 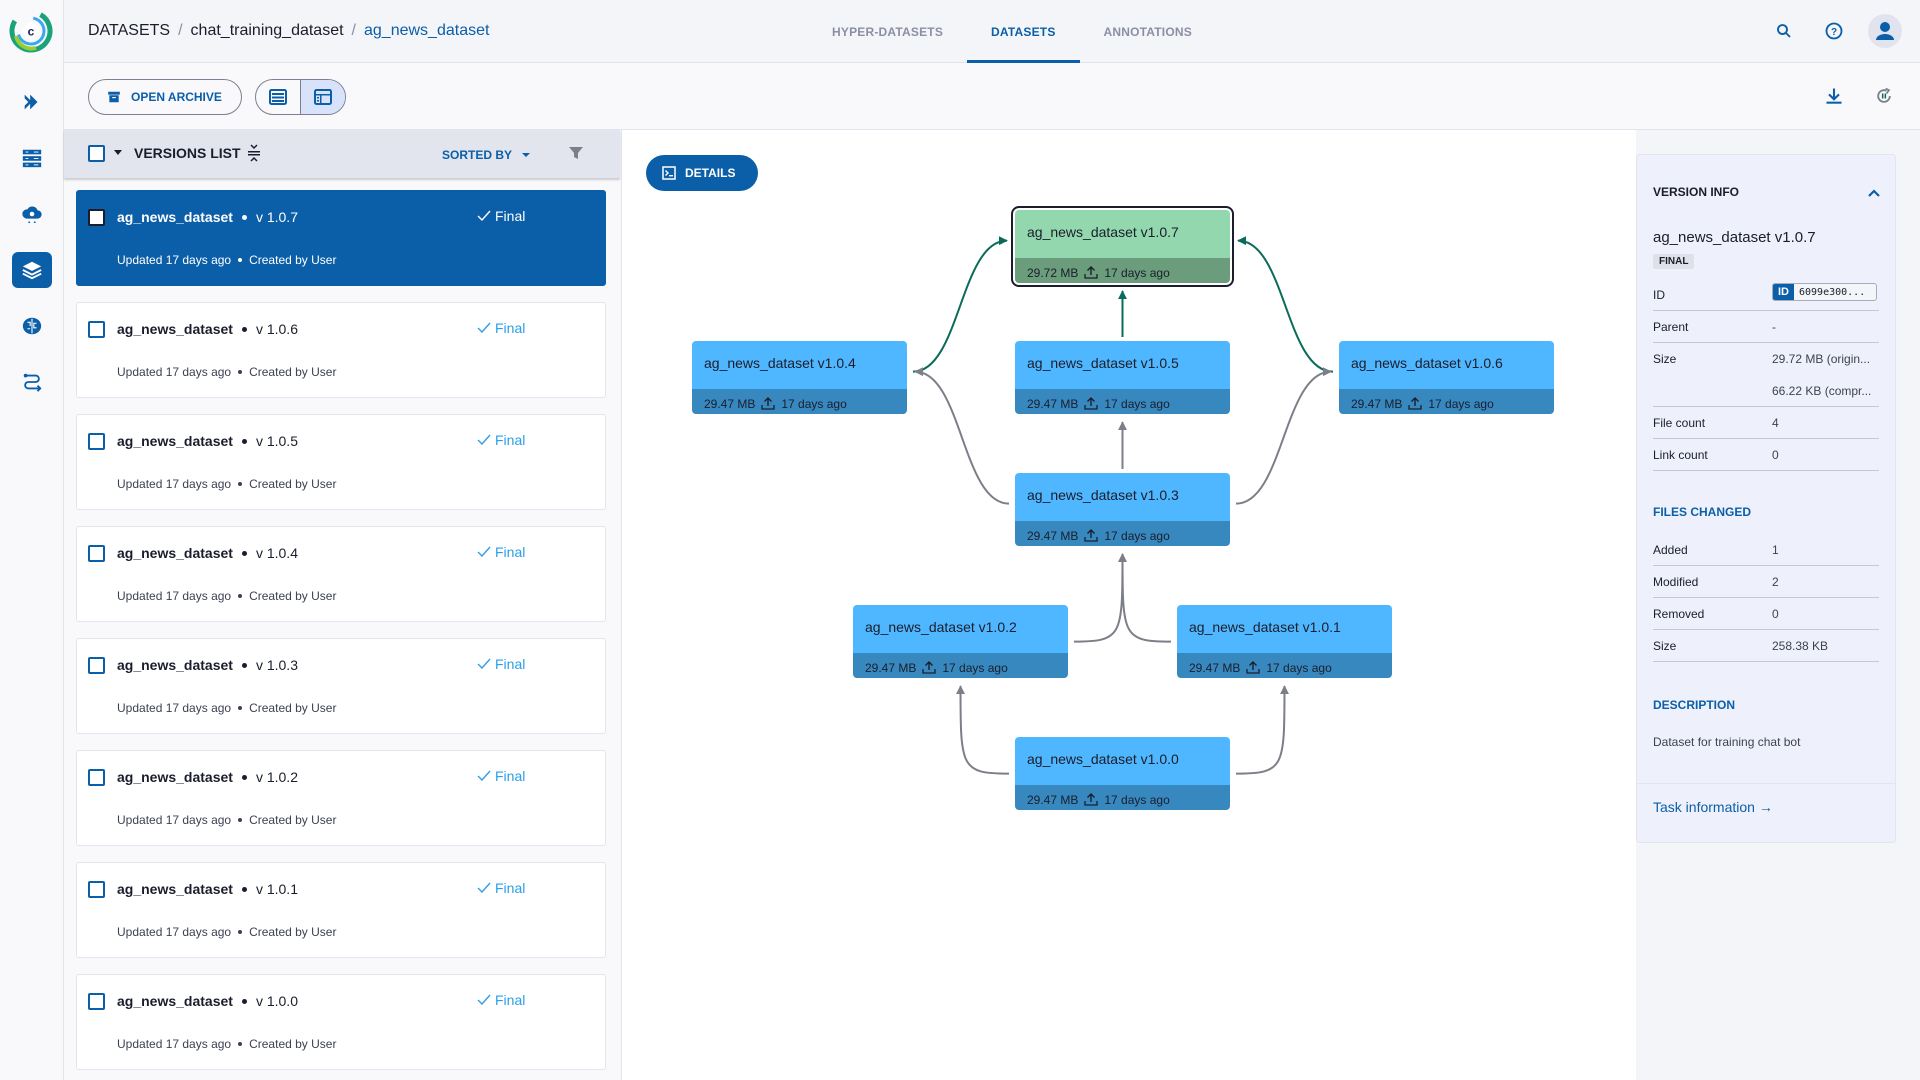 I want to click on collapse-button, so click(x=1874, y=194).